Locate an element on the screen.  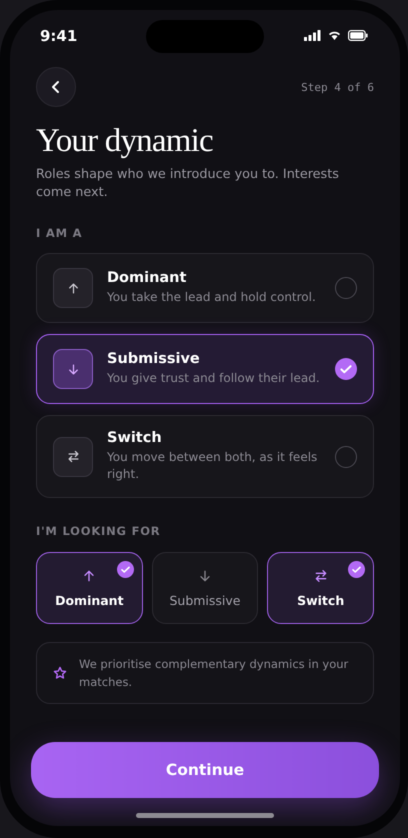
role-title: Submissive is located at coordinates (154, 359).